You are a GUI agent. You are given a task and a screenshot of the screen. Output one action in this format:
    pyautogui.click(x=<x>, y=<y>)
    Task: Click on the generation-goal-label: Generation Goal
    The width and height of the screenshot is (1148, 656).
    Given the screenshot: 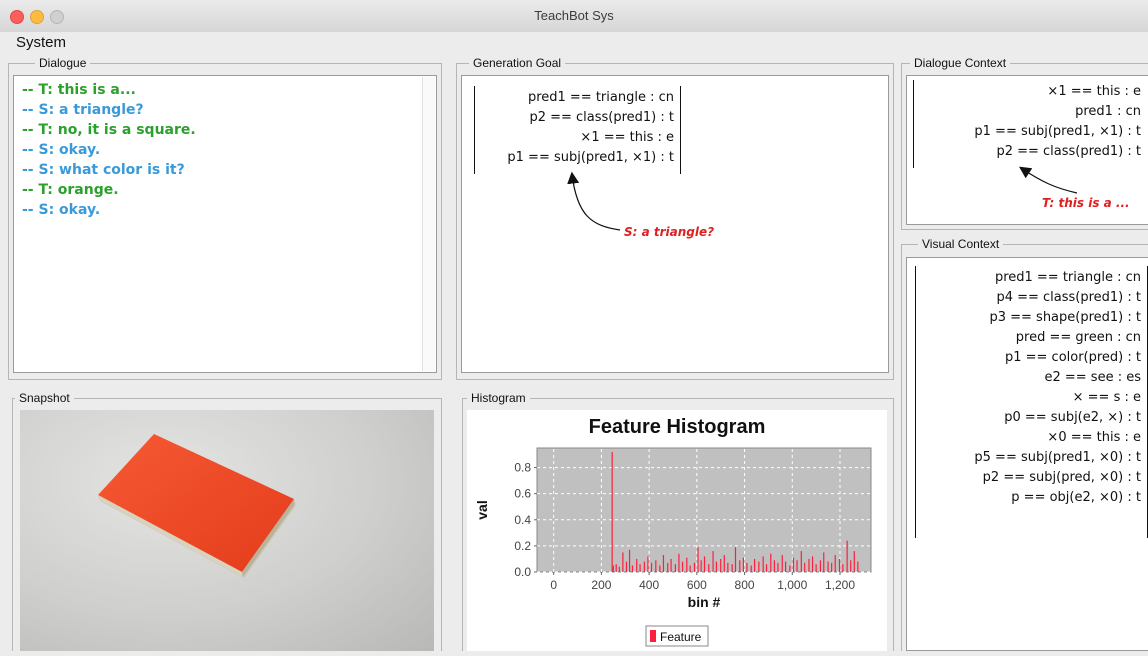 What is the action you would take?
    pyautogui.click(x=517, y=63)
    